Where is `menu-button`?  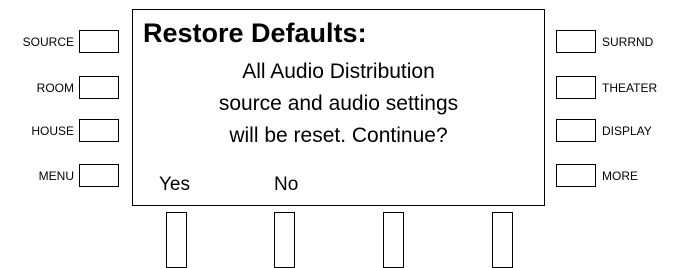
menu-button is located at coordinates (99, 175).